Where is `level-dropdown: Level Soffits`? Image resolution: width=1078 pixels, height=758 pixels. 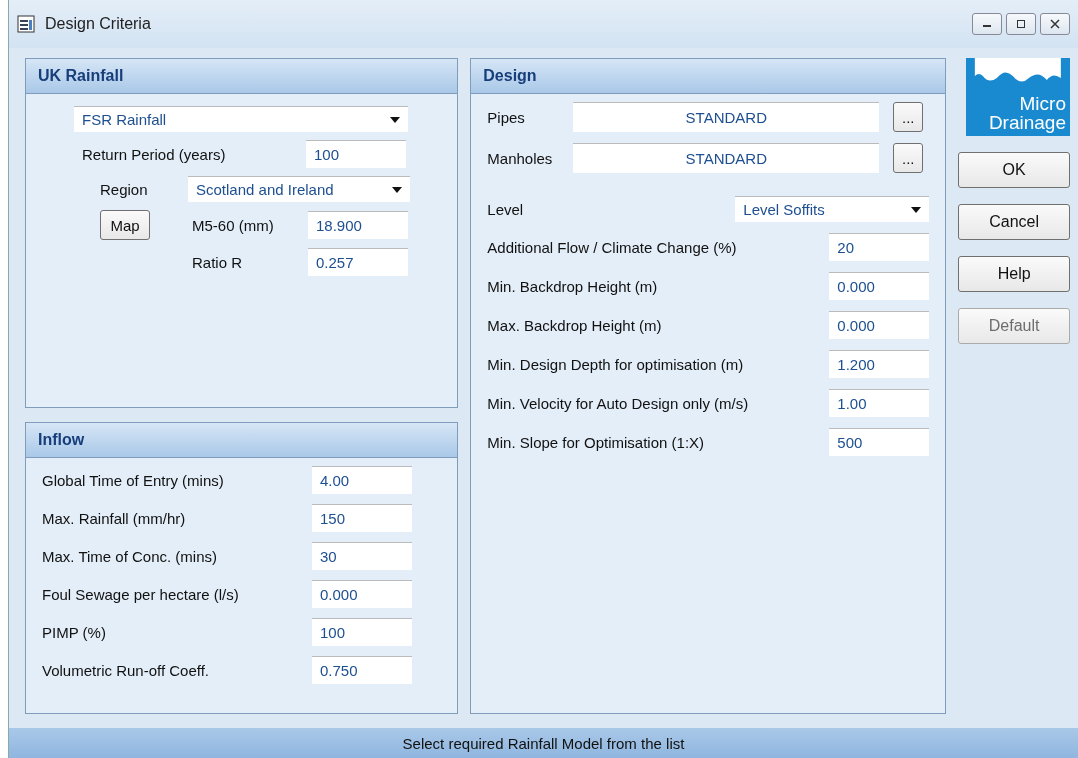 level-dropdown: Level Soffits is located at coordinates (832, 209).